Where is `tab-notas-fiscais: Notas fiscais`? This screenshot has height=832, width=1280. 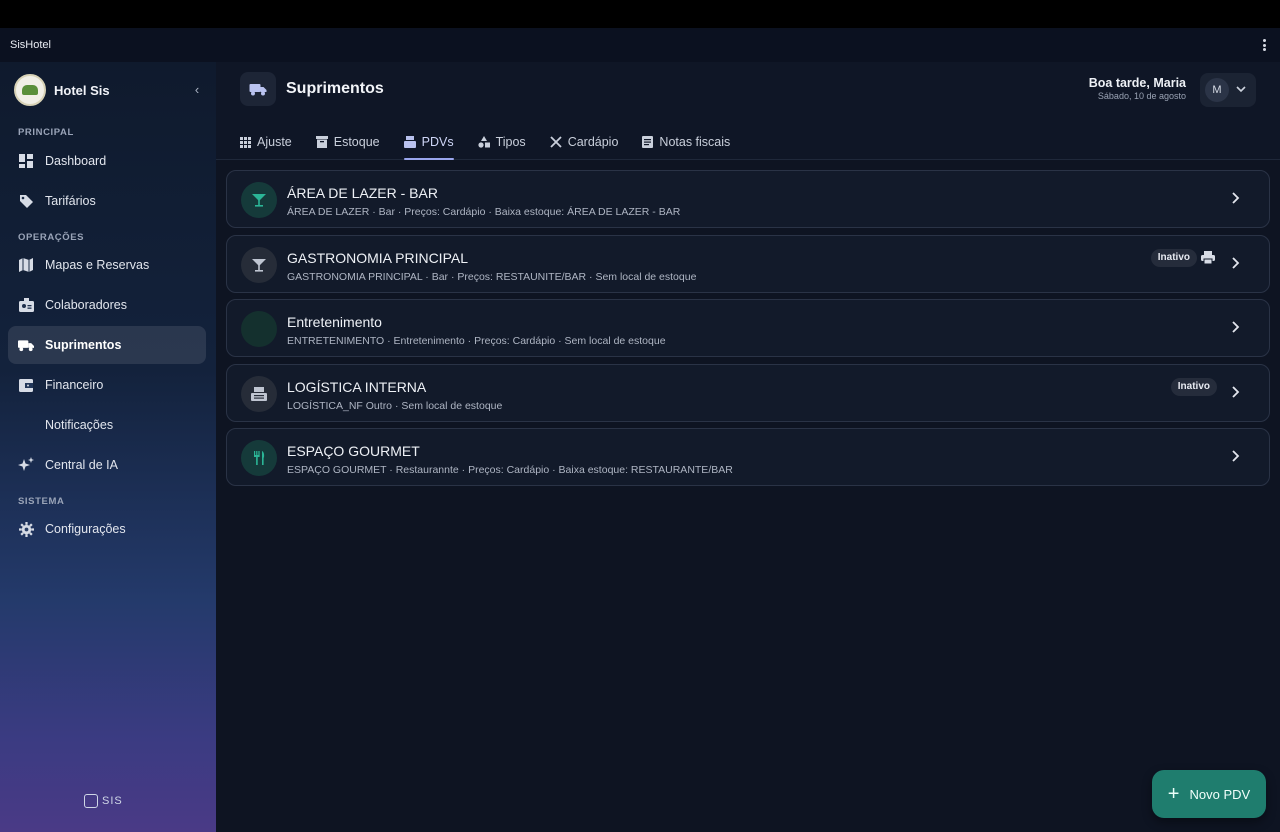
tab-notas-fiscais: Notas fiscais is located at coordinates (686, 142).